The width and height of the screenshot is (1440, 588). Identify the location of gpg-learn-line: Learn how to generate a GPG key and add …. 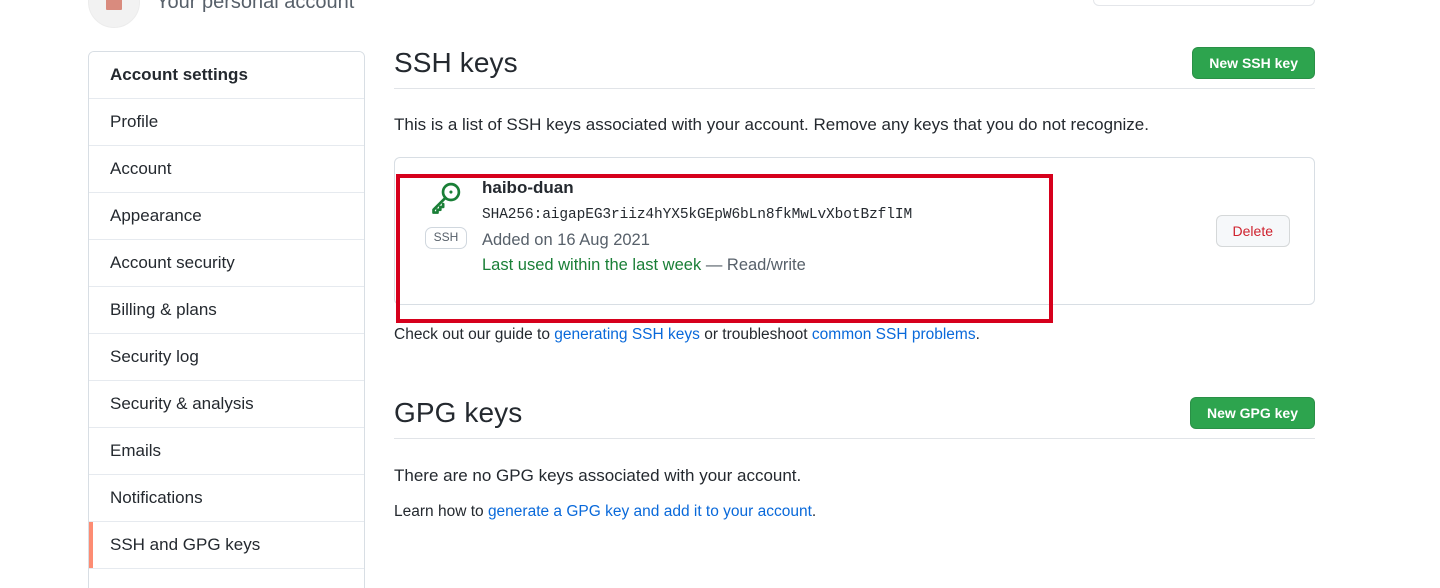
(854, 512).